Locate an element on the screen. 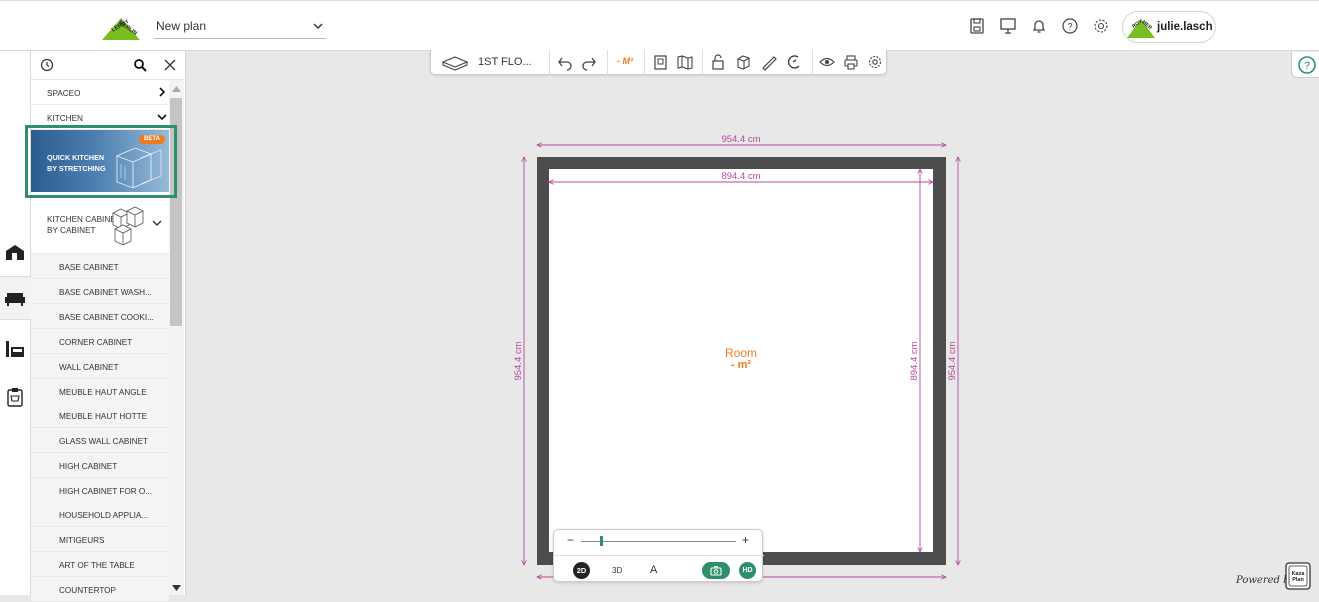 The image size is (1319, 602). catalog-item: MEUBLE HAUT ANGLE is located at coordinates (100, 391).